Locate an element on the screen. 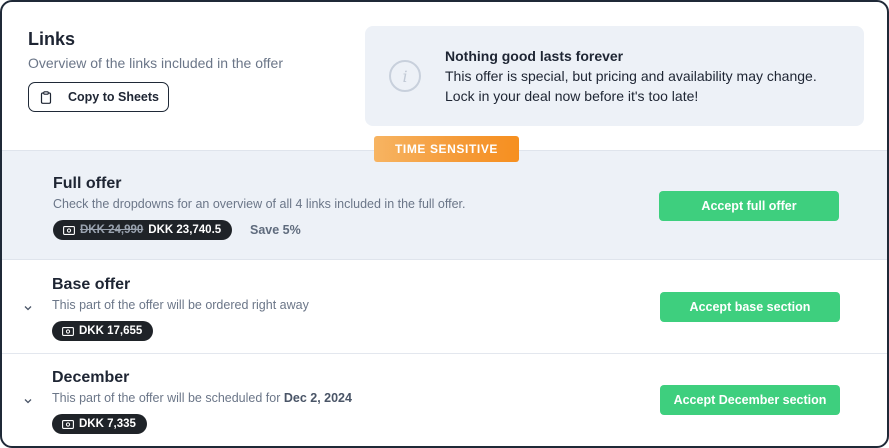 The image size is (889, 448). full-offer-price-badge: DKK 24,990 DKK 23,740.5 is located at coordinates (143, 230).